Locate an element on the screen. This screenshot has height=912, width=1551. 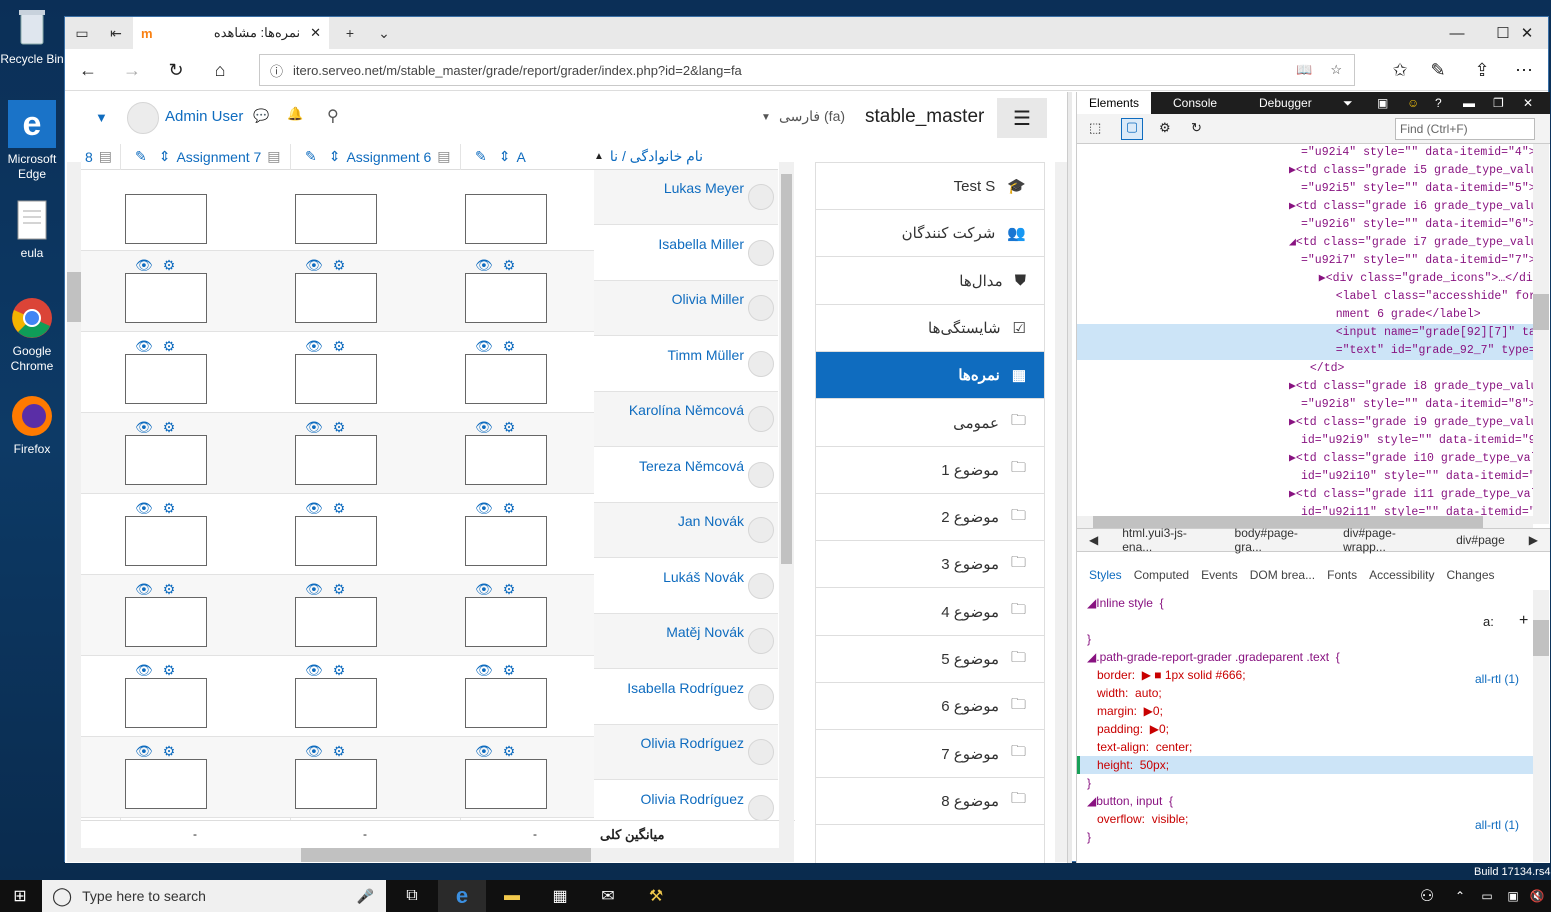
name-header: نام خانوادگی / نا ▲ is located at coordinates (686, 157).